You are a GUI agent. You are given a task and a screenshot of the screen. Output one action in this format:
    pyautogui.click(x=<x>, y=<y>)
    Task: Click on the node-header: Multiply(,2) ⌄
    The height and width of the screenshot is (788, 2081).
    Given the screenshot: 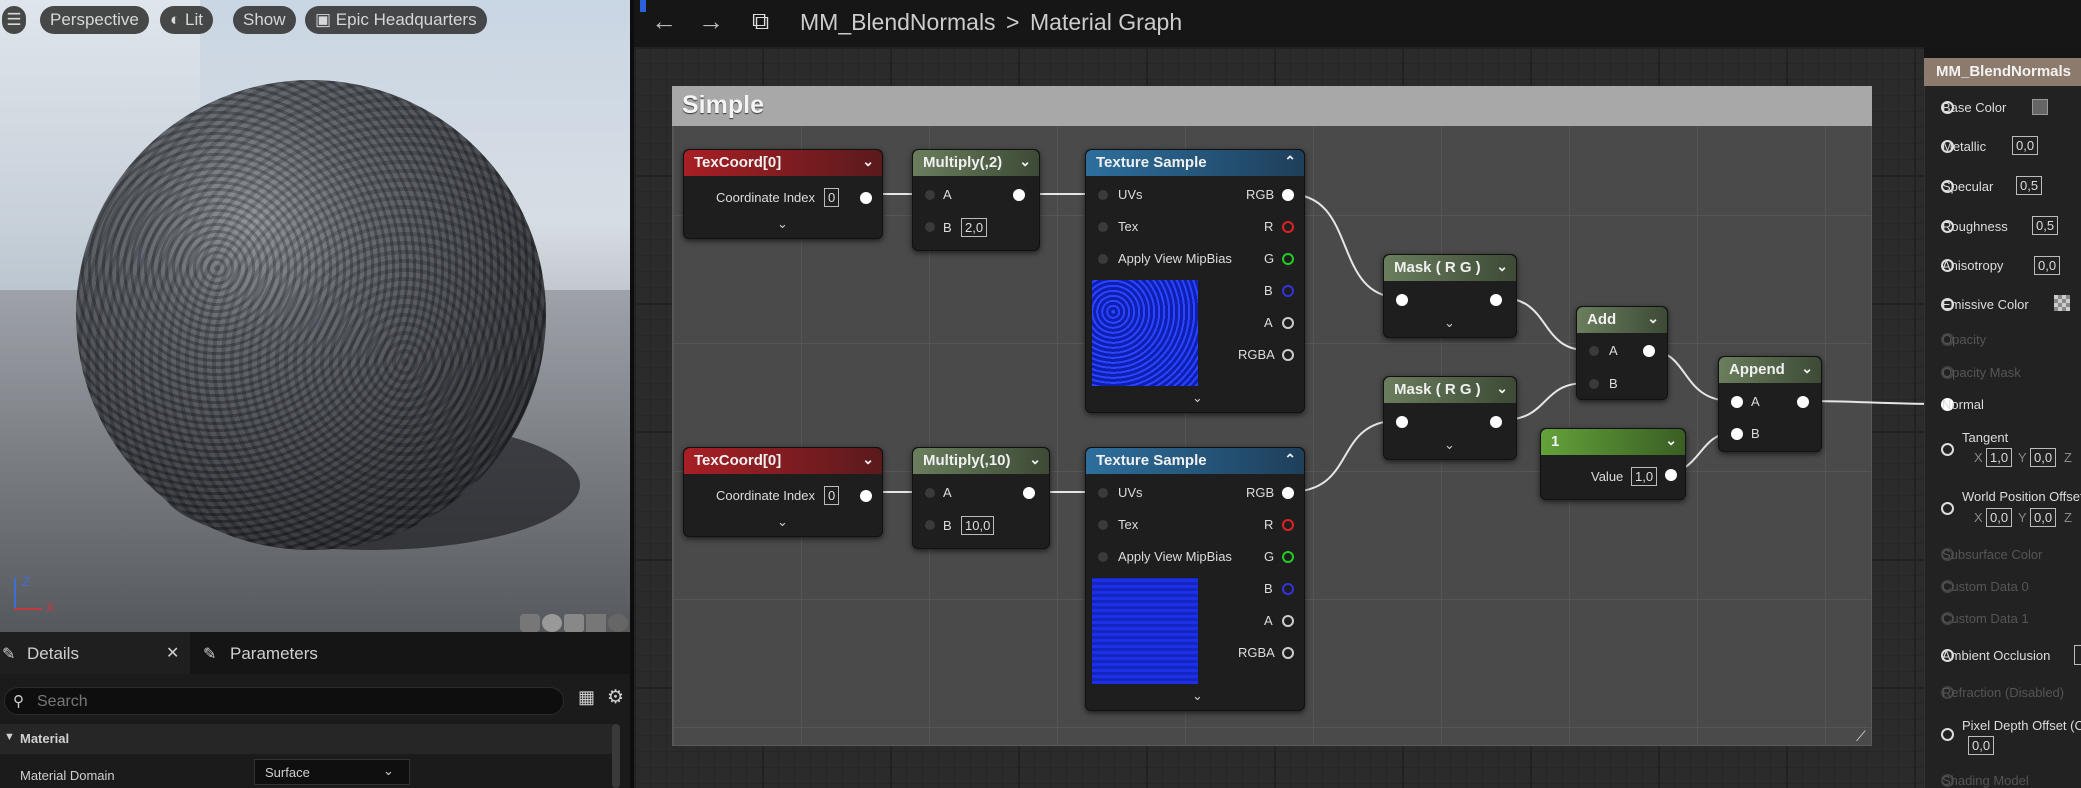 What is the action you would take?
    pyautogui.click(x=976, y=163)
    